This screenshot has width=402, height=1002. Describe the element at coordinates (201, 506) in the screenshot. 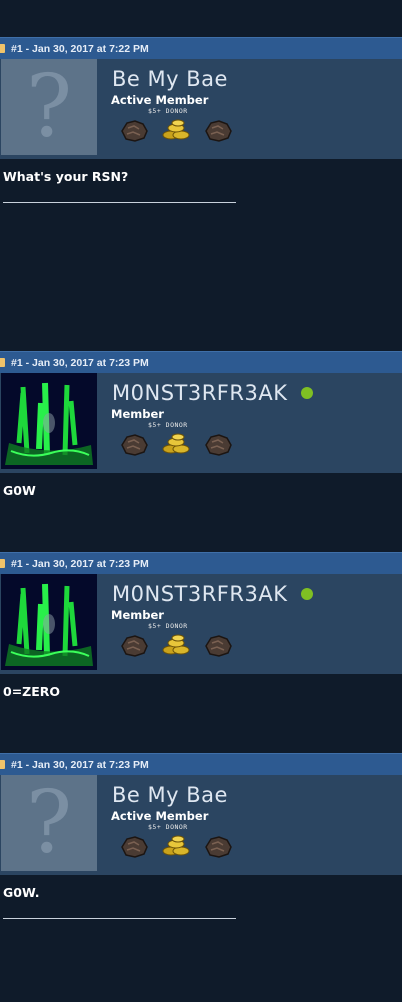

I see `post-body: G0W` at that location.